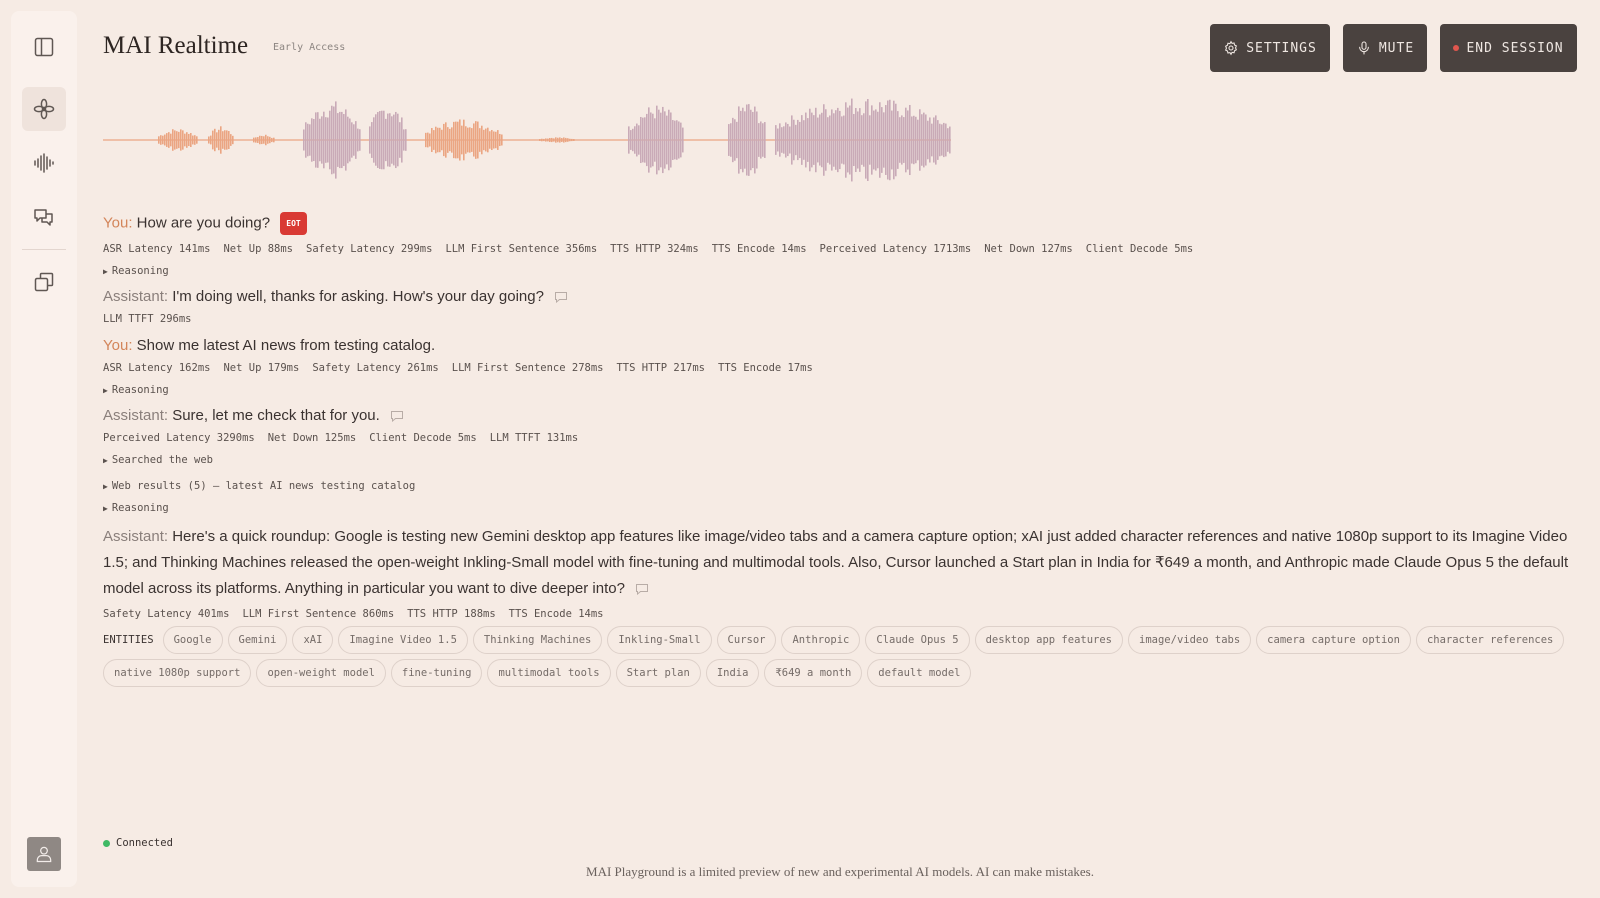 The image size is (1600, 898). Describe the element at coordinates (537, 640) in the screenshot. I see `entity-chip: Thinking Machines` at that location.